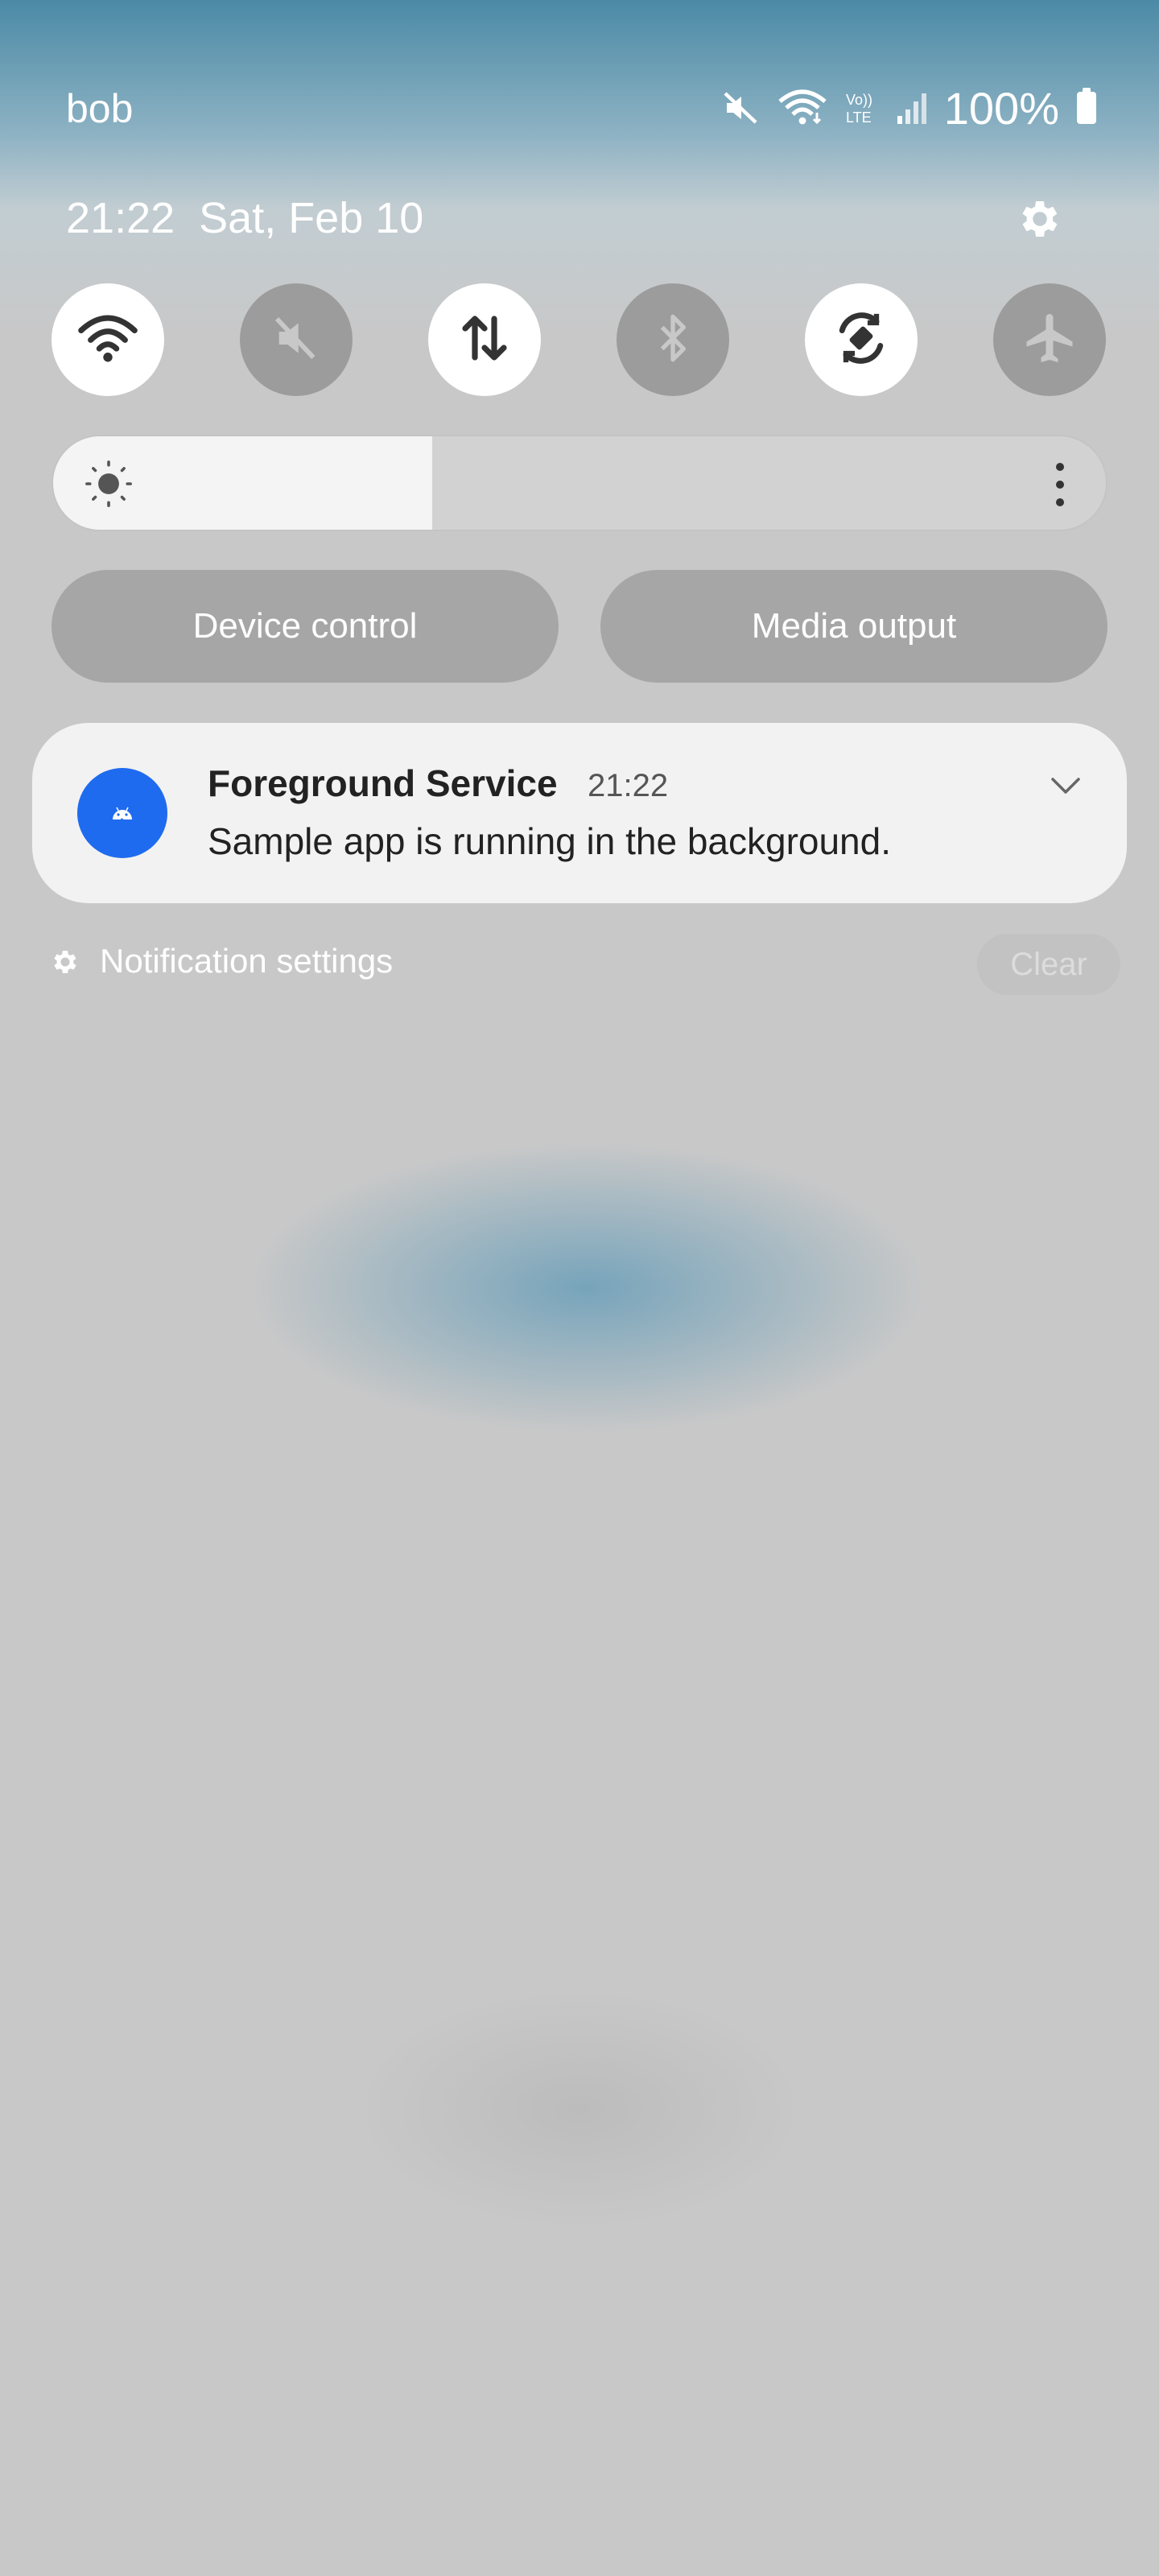 The height and width of the screenshot is (2576, 1159). I want to click on sound-toggle, so click(296, 339).